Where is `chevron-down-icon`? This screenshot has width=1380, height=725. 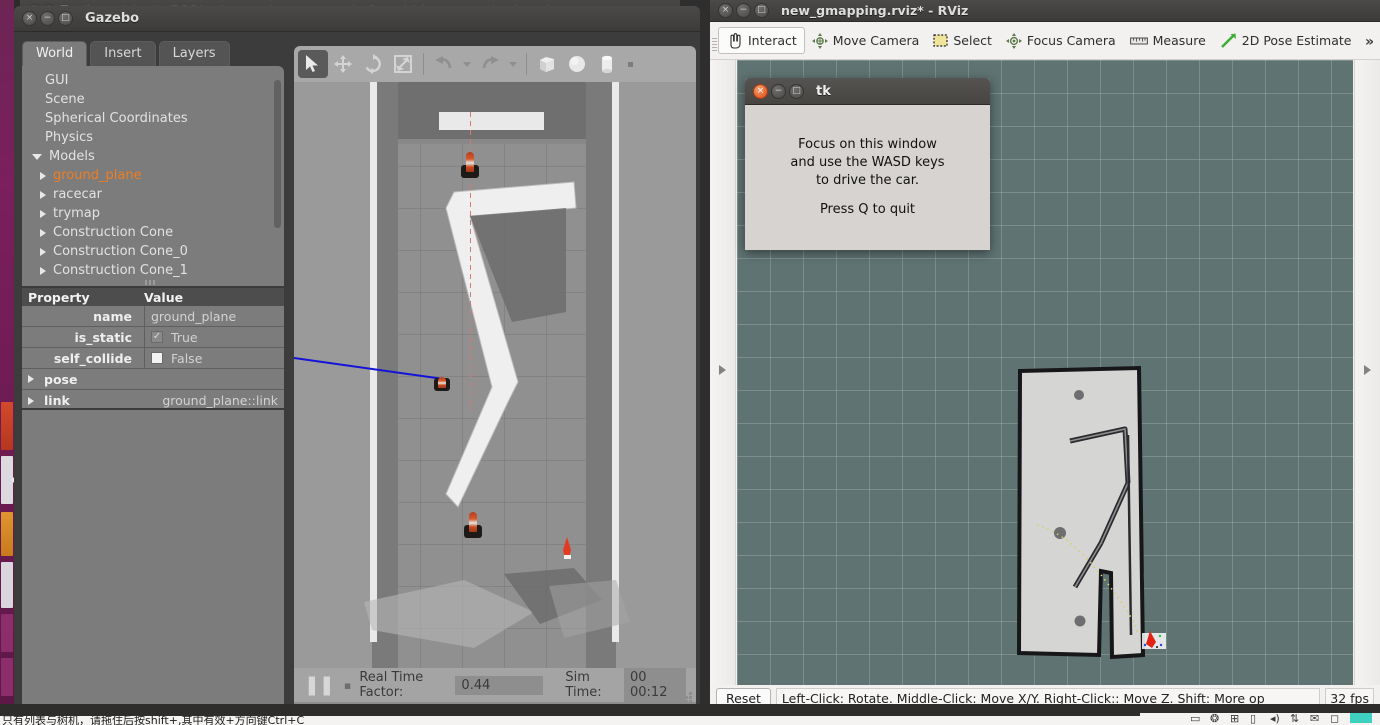 chevron-down-icon is located at coordinates (37, 156).